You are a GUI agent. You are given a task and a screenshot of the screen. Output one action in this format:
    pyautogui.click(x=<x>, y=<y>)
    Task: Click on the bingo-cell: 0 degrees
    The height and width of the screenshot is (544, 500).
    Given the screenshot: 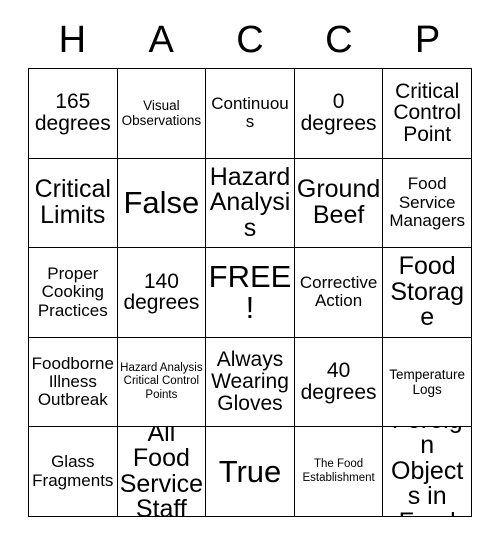 What is the action you would take?
    pyautogui.click(x=339, y=114)
    